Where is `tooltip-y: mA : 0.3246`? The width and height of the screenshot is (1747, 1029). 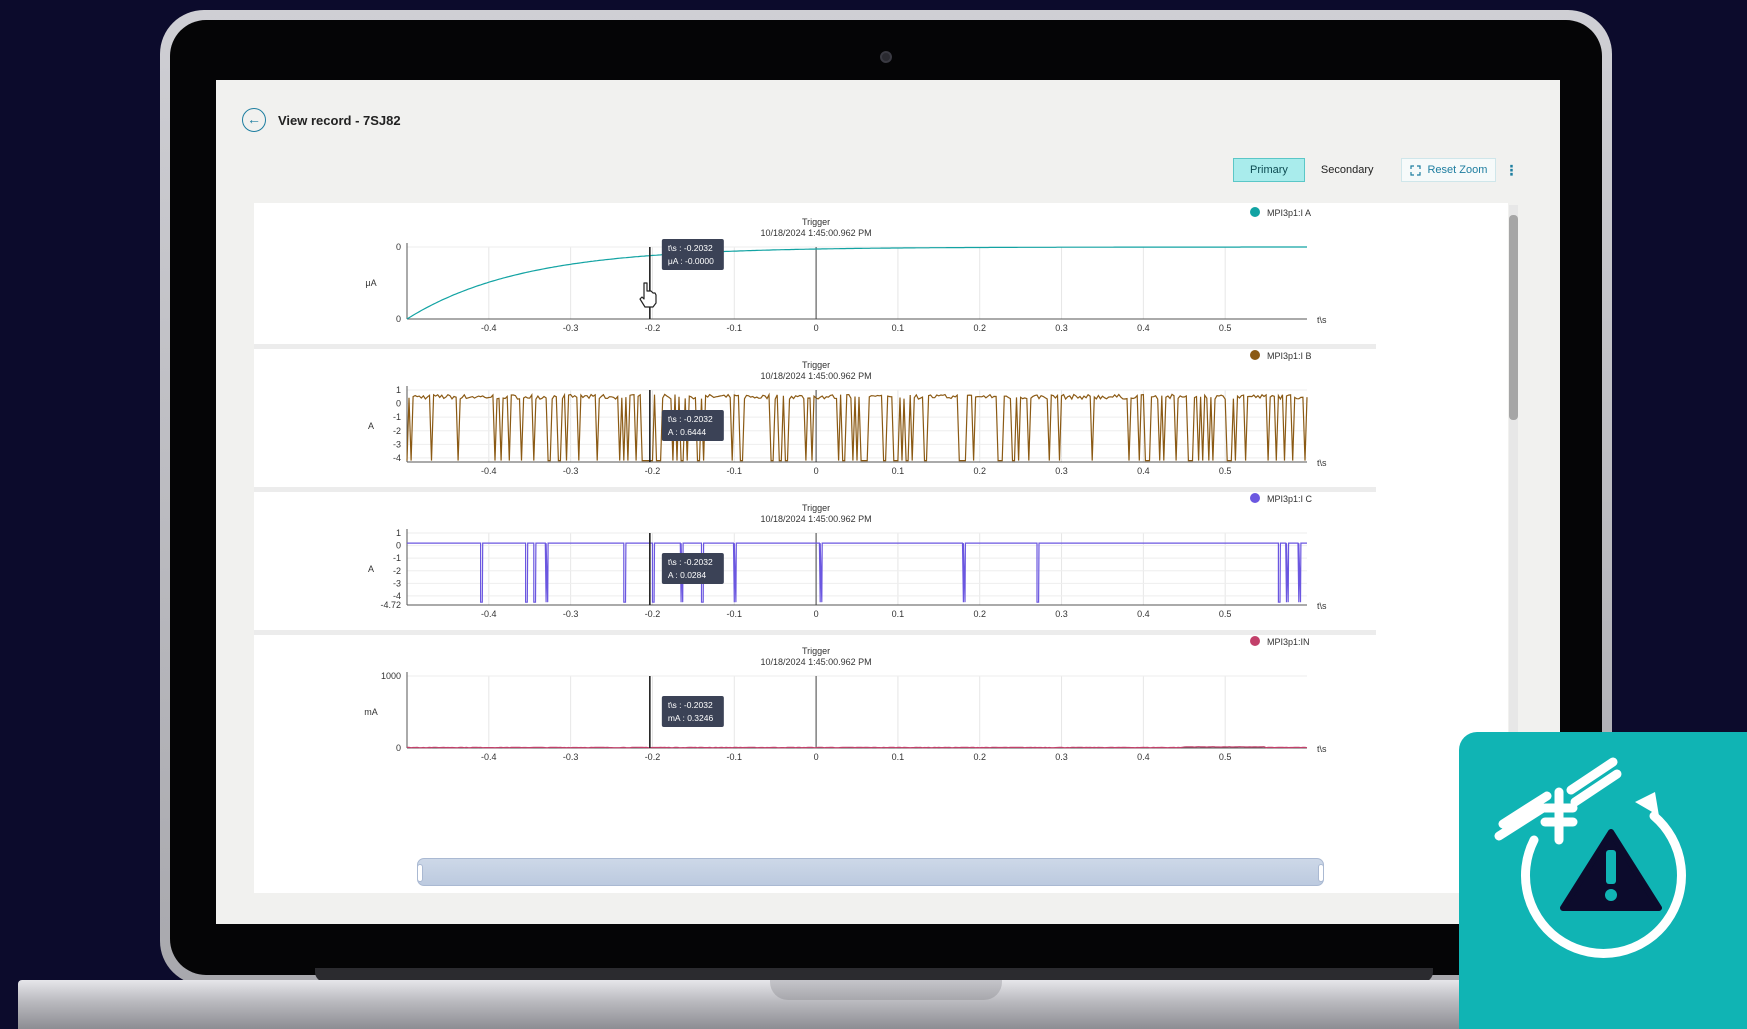
tooltip-y: mA : 0.3246 is located at coordinates (691, 718).